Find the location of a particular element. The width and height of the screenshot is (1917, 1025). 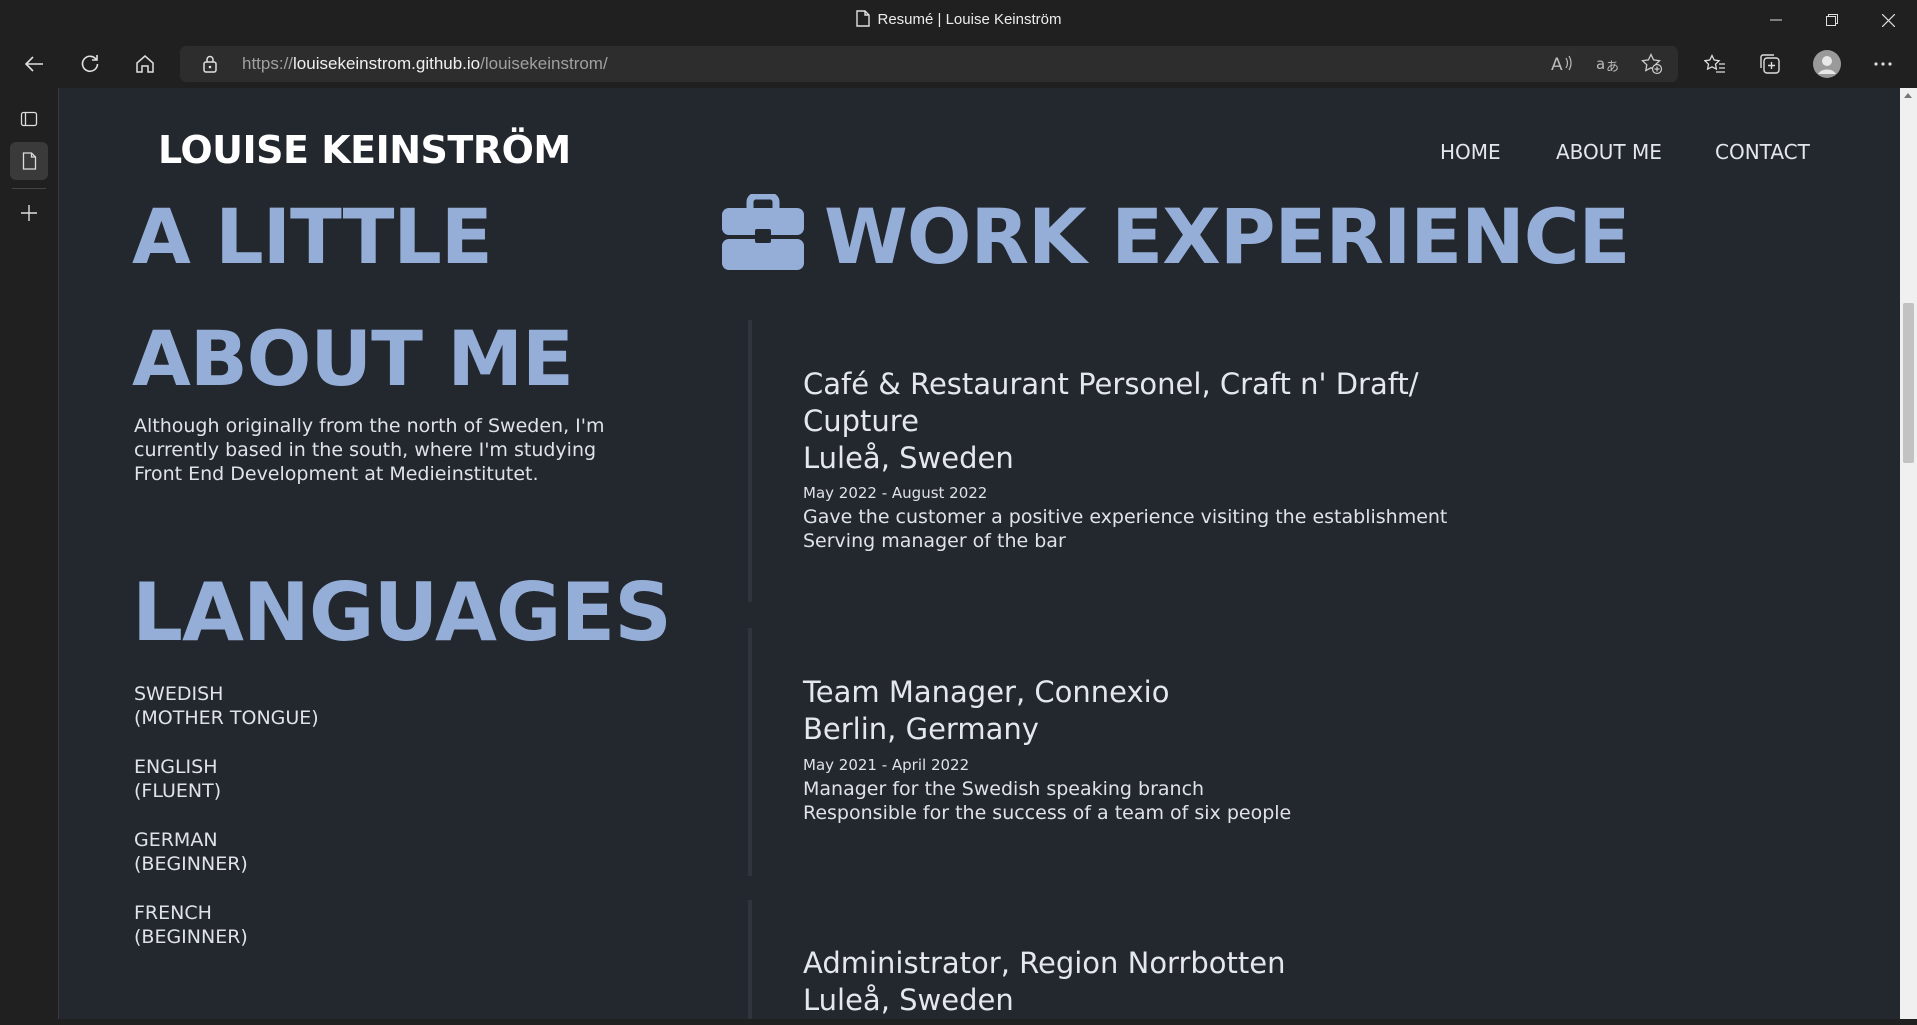

collections-button is located at coordinates (1770, 64).